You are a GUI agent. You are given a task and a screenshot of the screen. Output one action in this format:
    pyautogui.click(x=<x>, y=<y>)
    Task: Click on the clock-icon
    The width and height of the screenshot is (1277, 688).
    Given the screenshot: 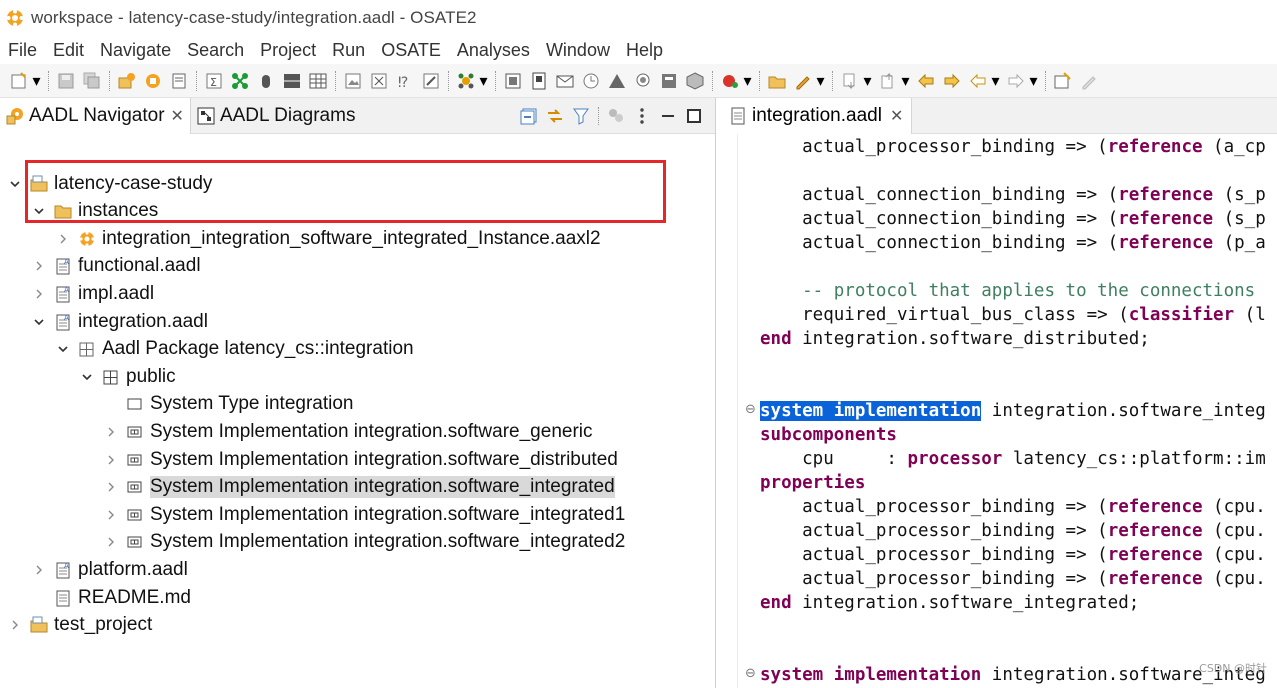 What is the action you would take?
    pyautogui.click(x=591, y=81)
    